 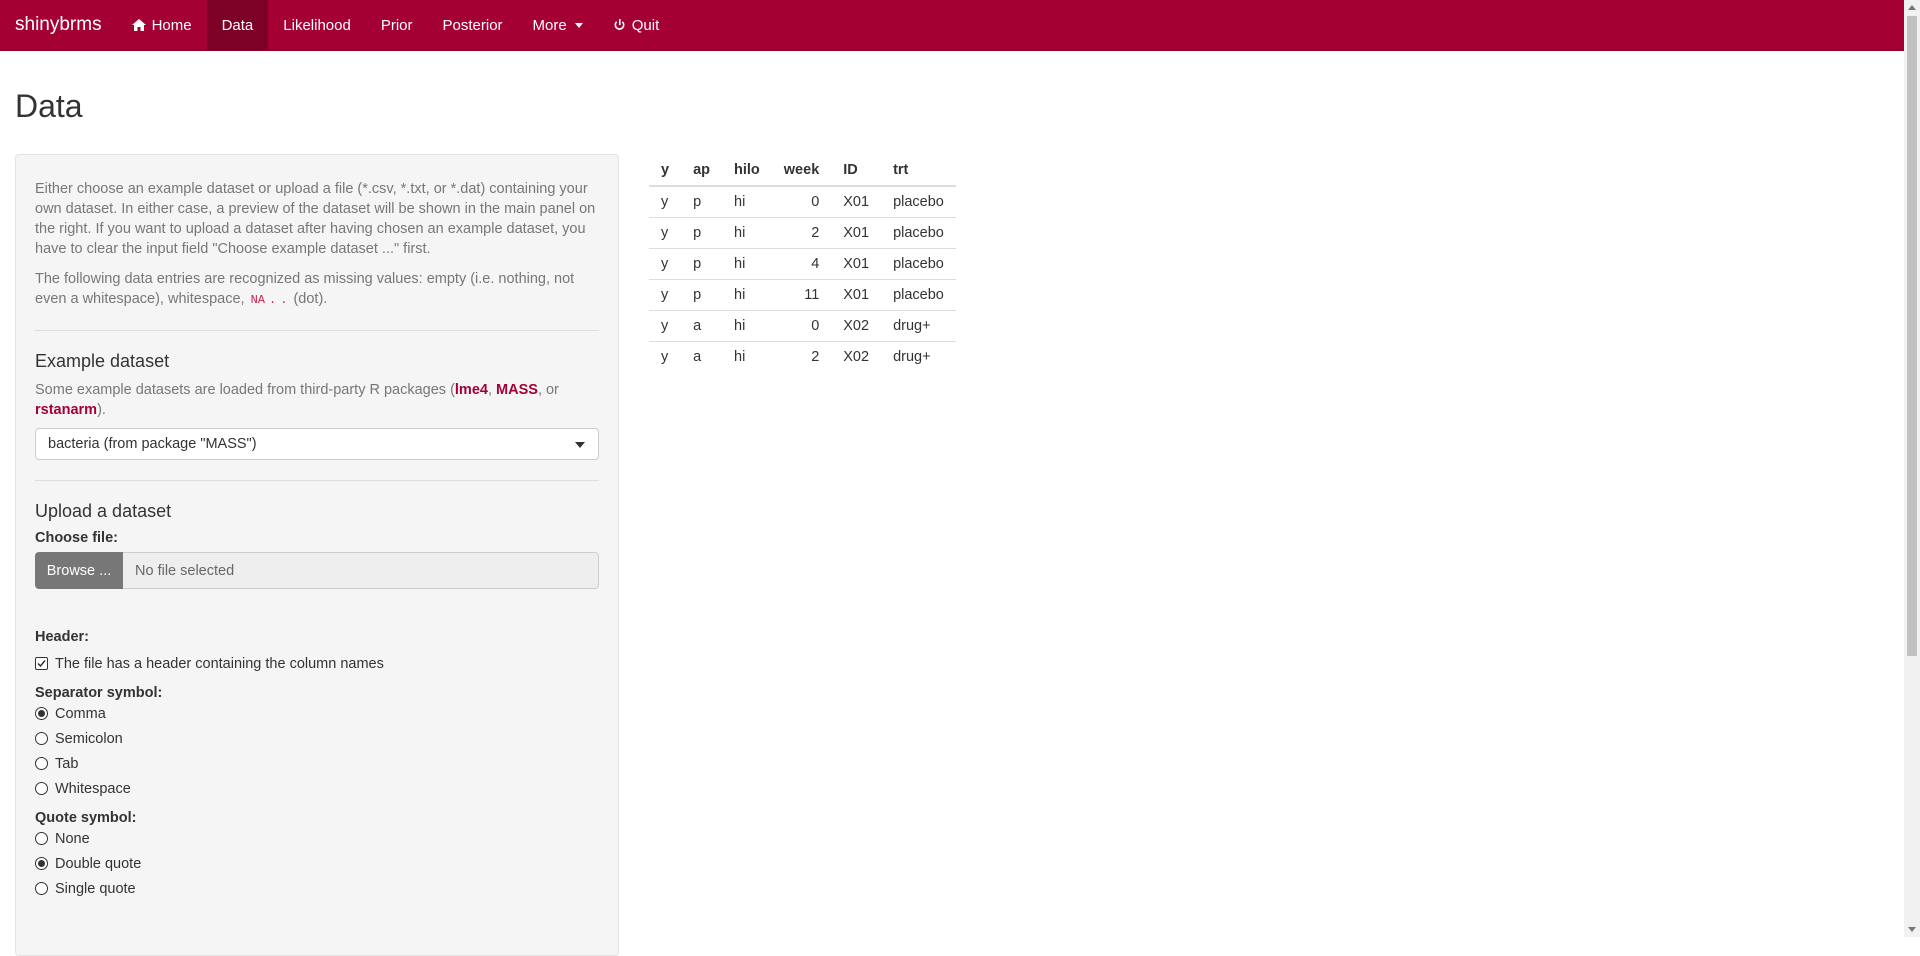 What do you see at coordinates (152, 444) in the screenshot?
I see `example-dataset-selected: bacteria (from package "MASS")` at bounding box center [152, 444].